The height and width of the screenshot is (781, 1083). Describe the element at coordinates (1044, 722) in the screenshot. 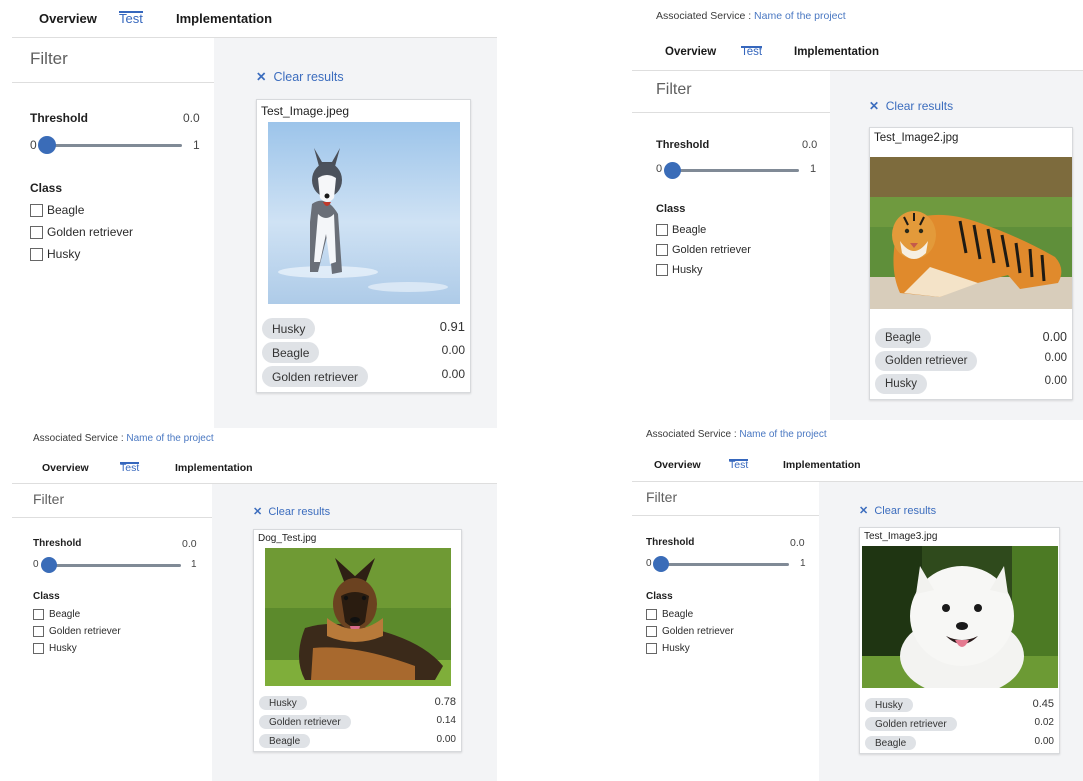

I see `prediction-score: 0.02` at that location.